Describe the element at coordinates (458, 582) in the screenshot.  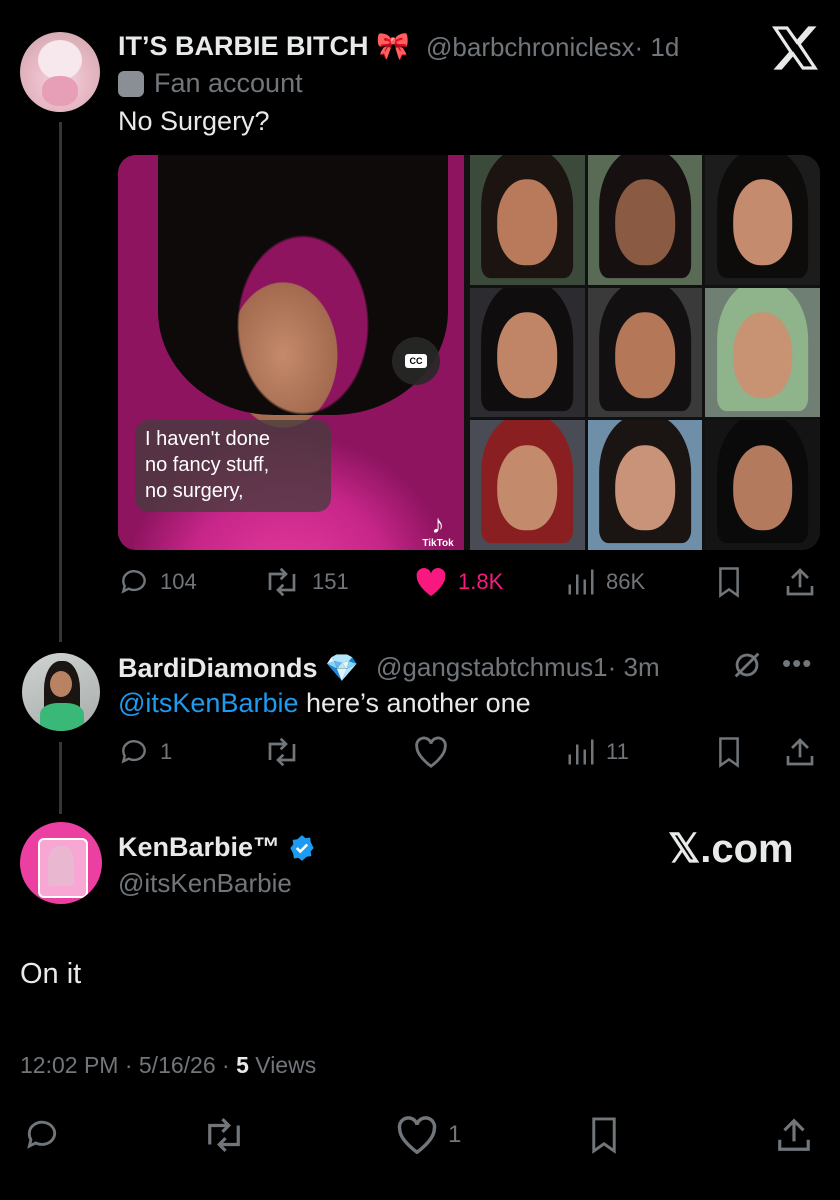
I see `like-button: 1.8K` at that location.